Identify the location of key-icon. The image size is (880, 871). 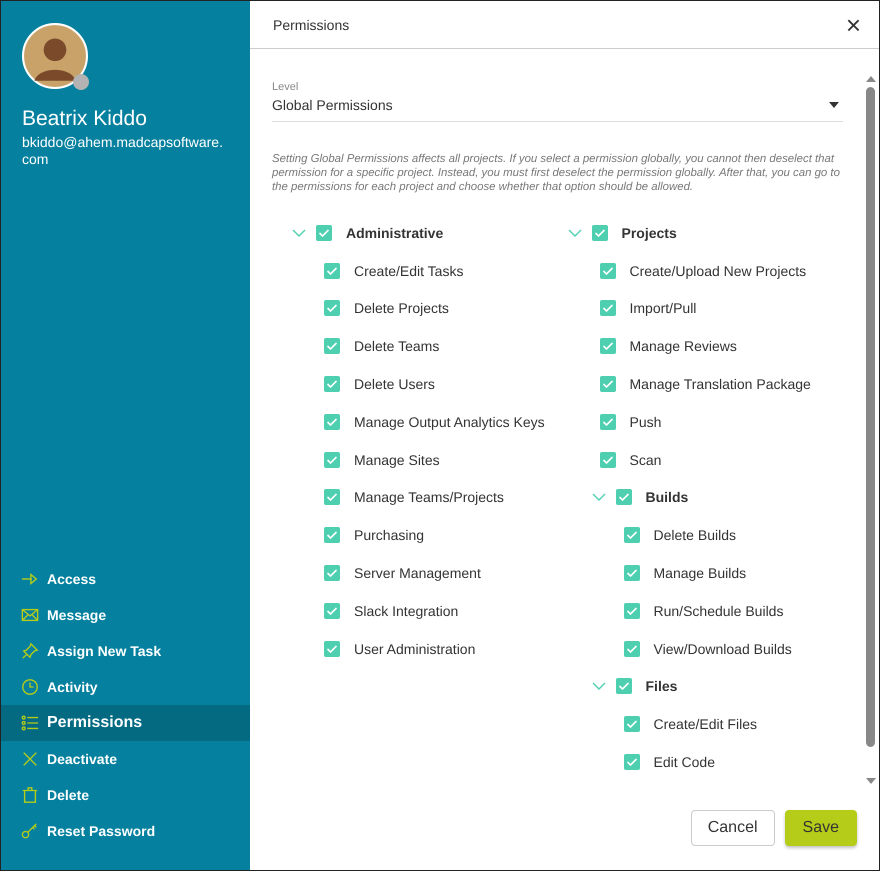
(30, 831).